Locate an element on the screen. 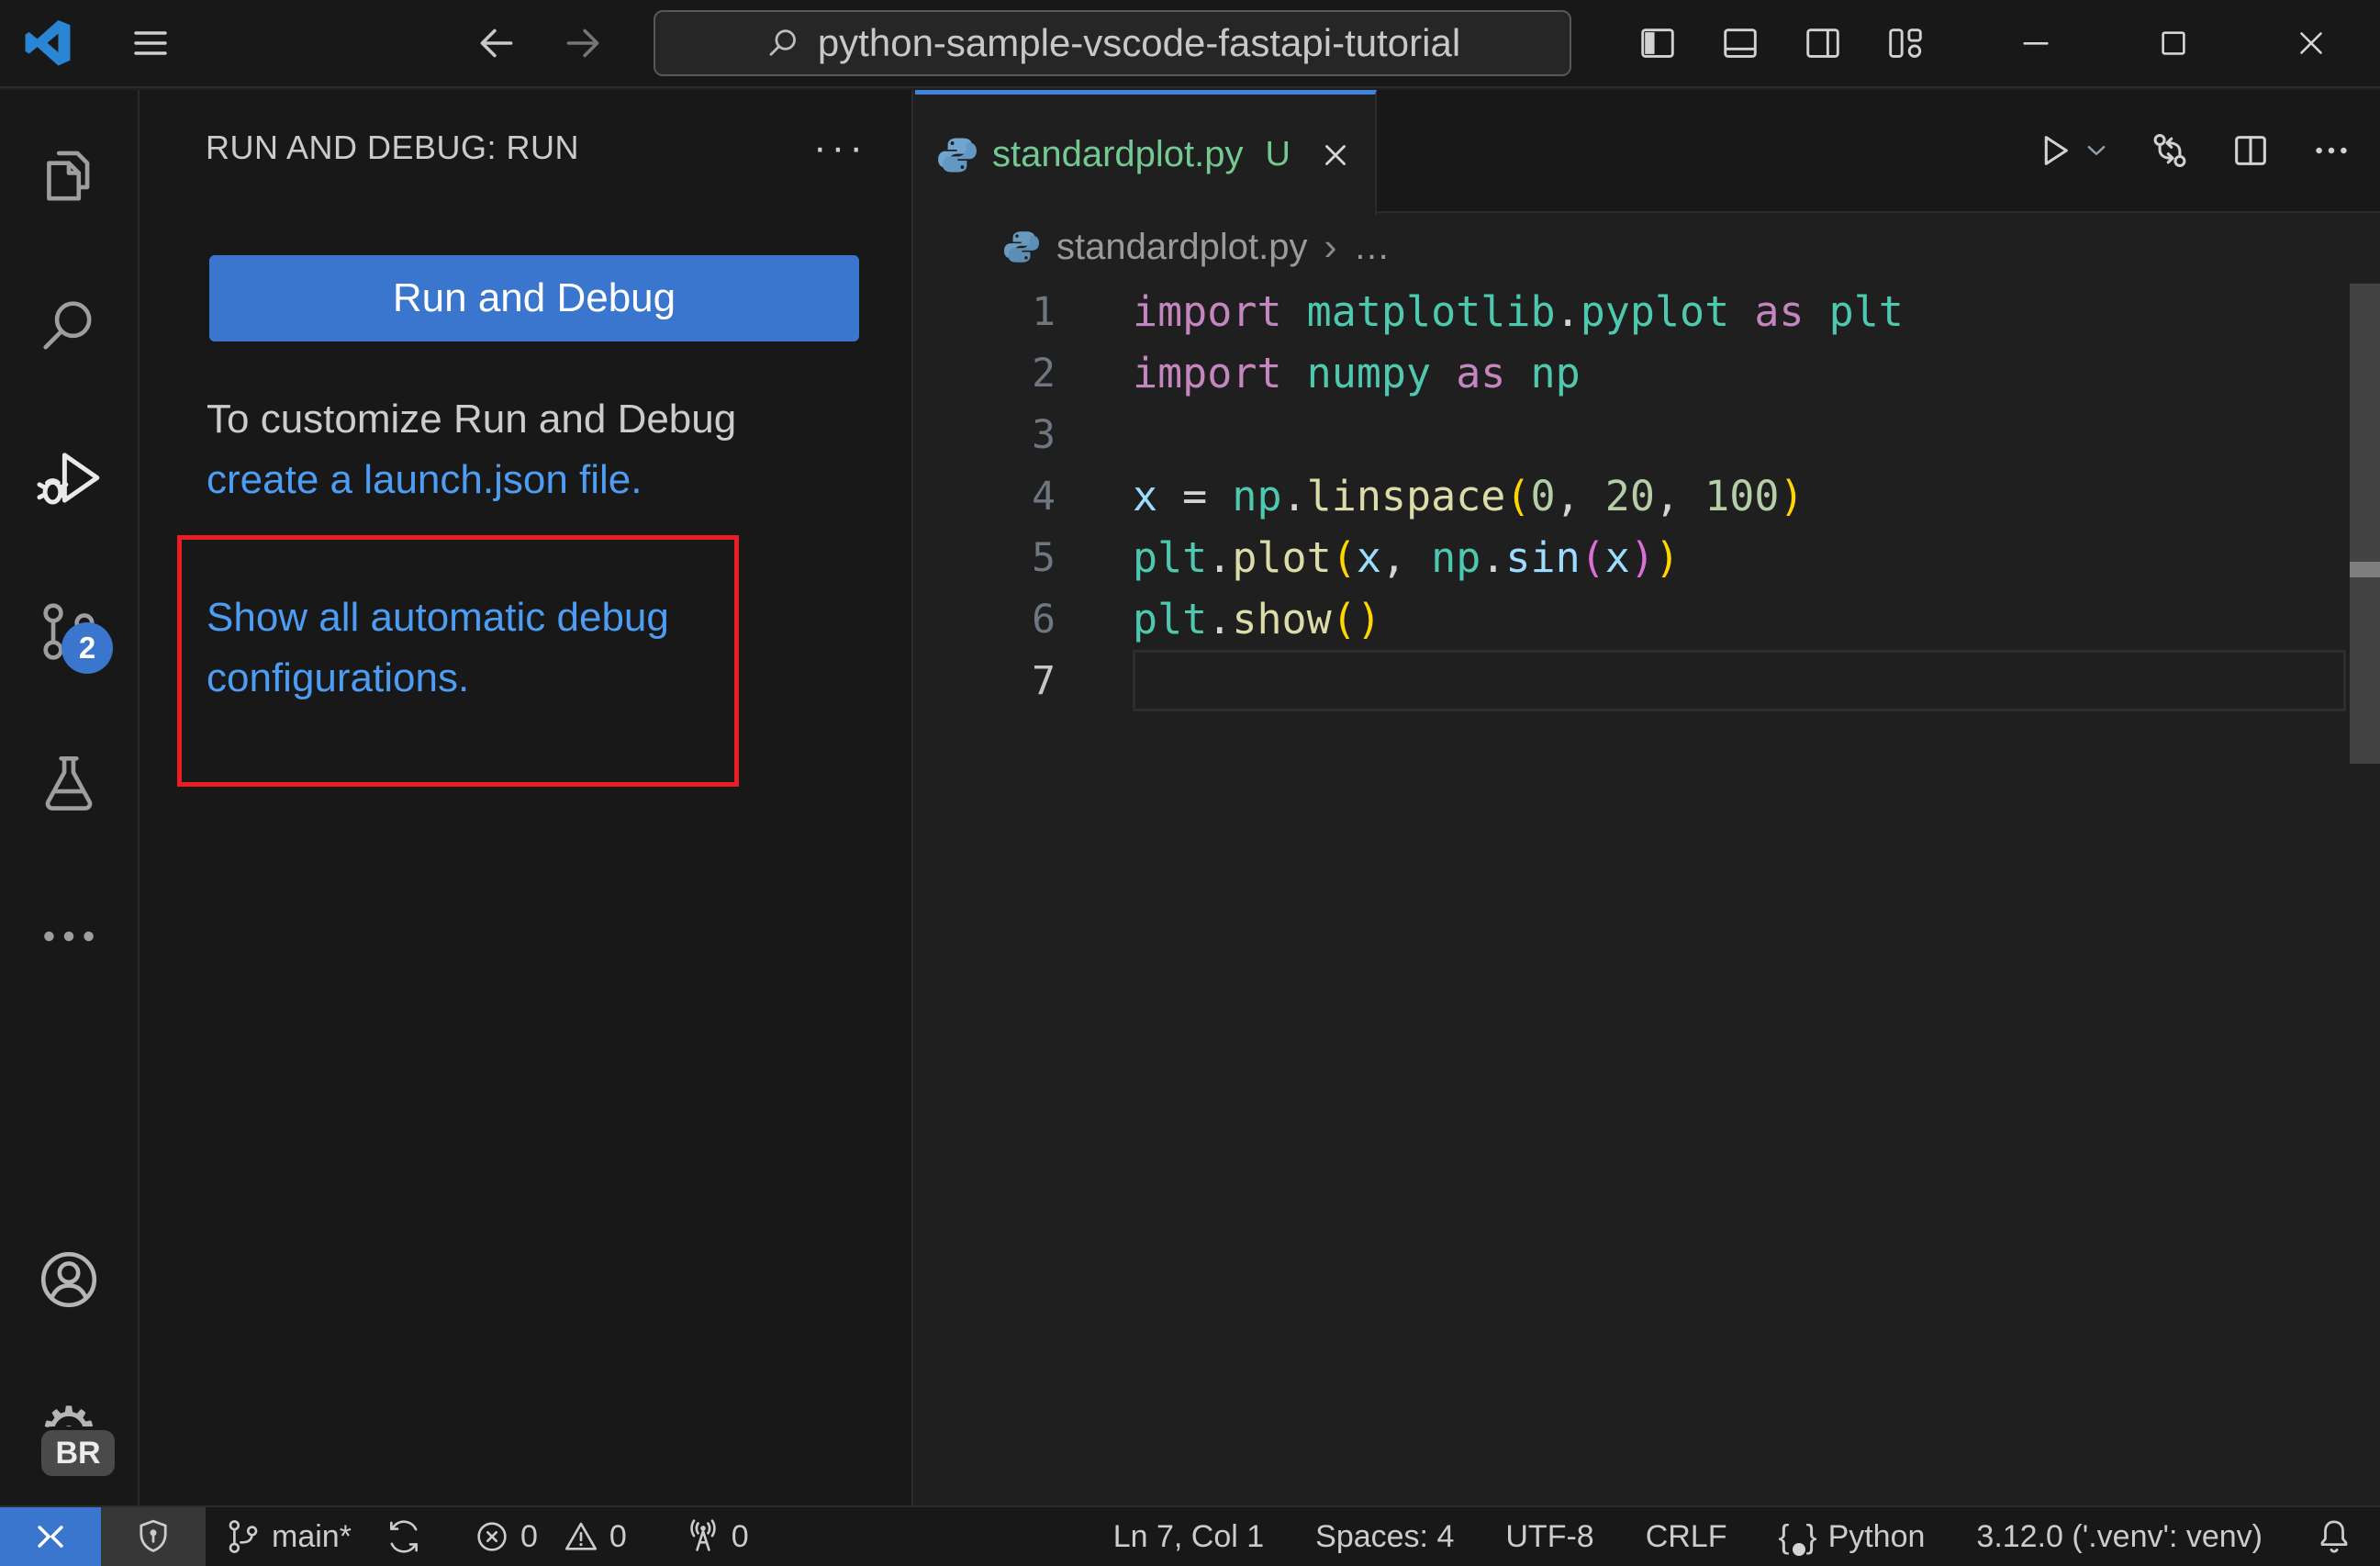  line-content: import numpy as np is located at coordinates (1756, 373).